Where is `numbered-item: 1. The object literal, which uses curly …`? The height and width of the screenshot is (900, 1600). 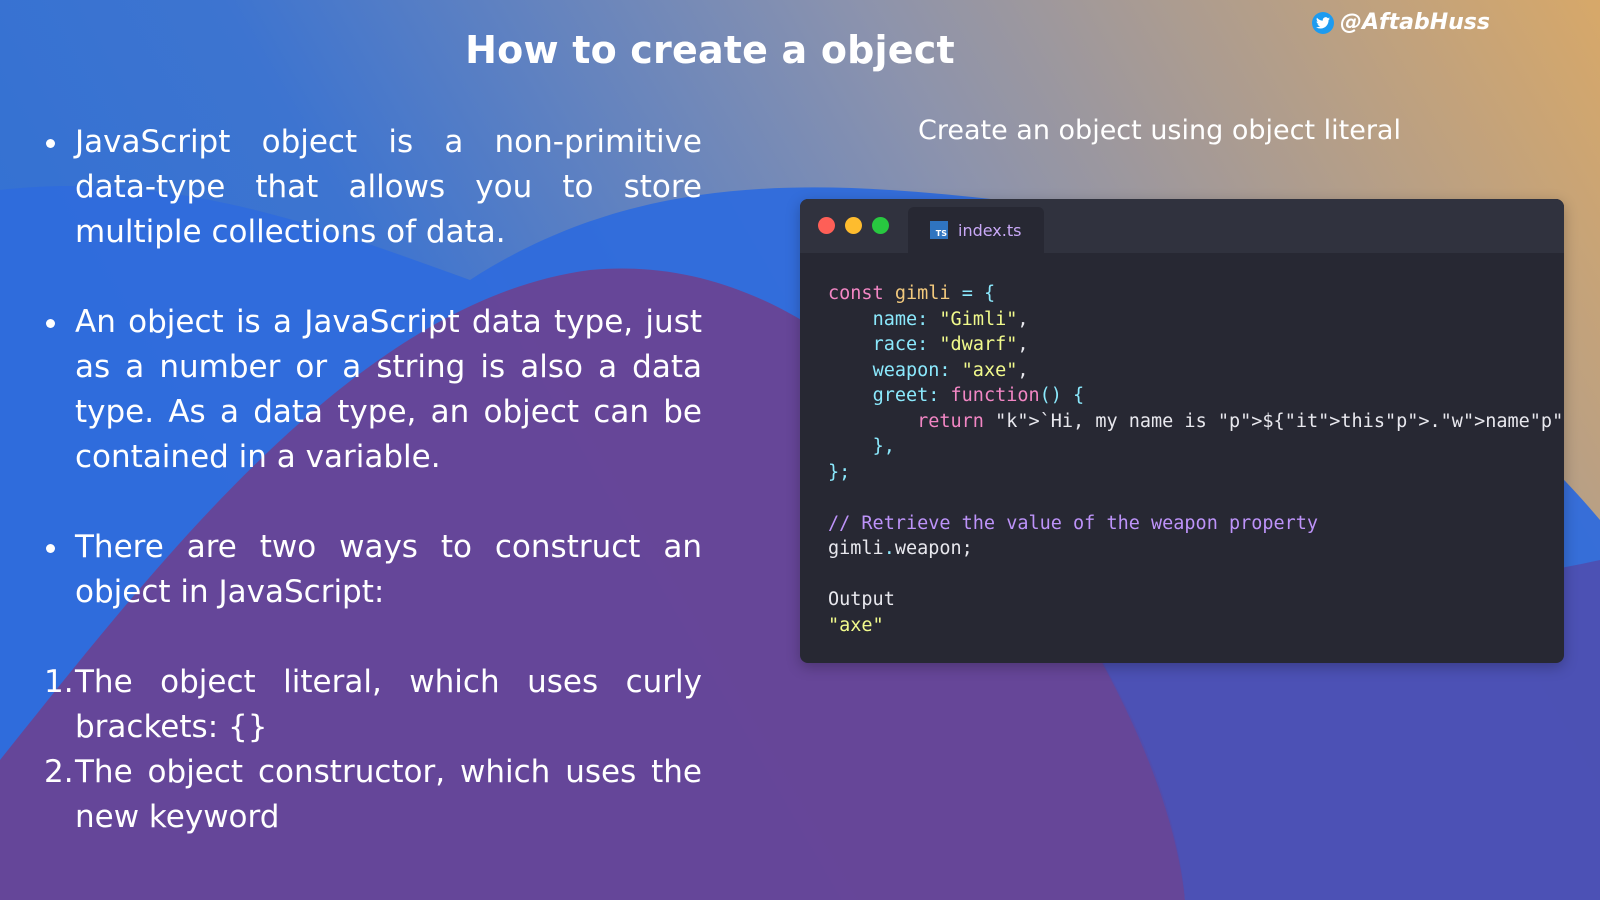
numbered-item: 1. The object literal, which uses curly … is located at coordinates (372, 705).